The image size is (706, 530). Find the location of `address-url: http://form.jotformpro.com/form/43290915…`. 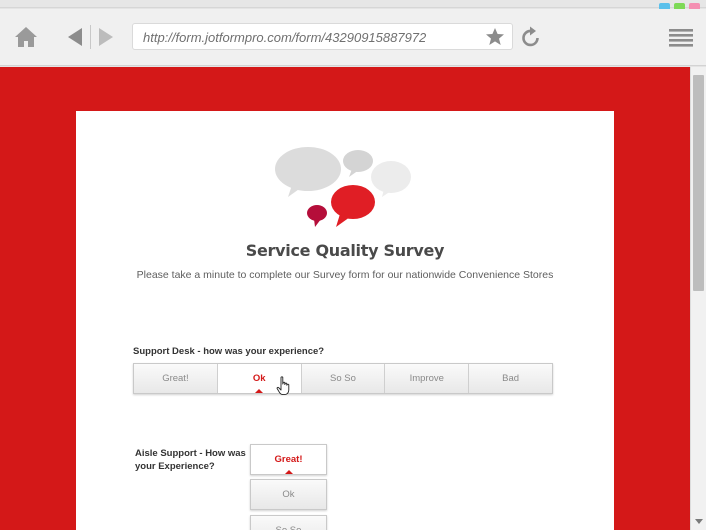

address-url: http://form.jotformpro.com/form/43290915… is located at coordinates (285, 37).